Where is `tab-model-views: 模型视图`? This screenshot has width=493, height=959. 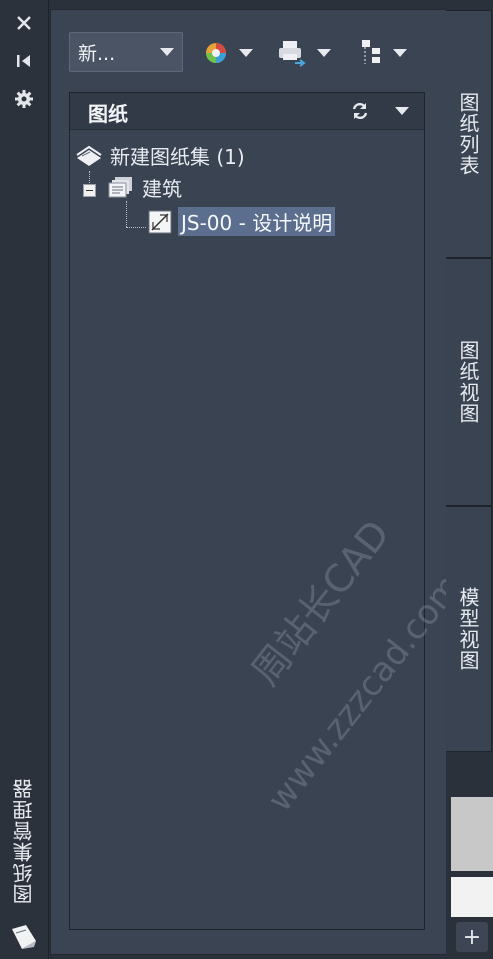 tab-model-views: 模型视图 is located at coordinates (469, 629).